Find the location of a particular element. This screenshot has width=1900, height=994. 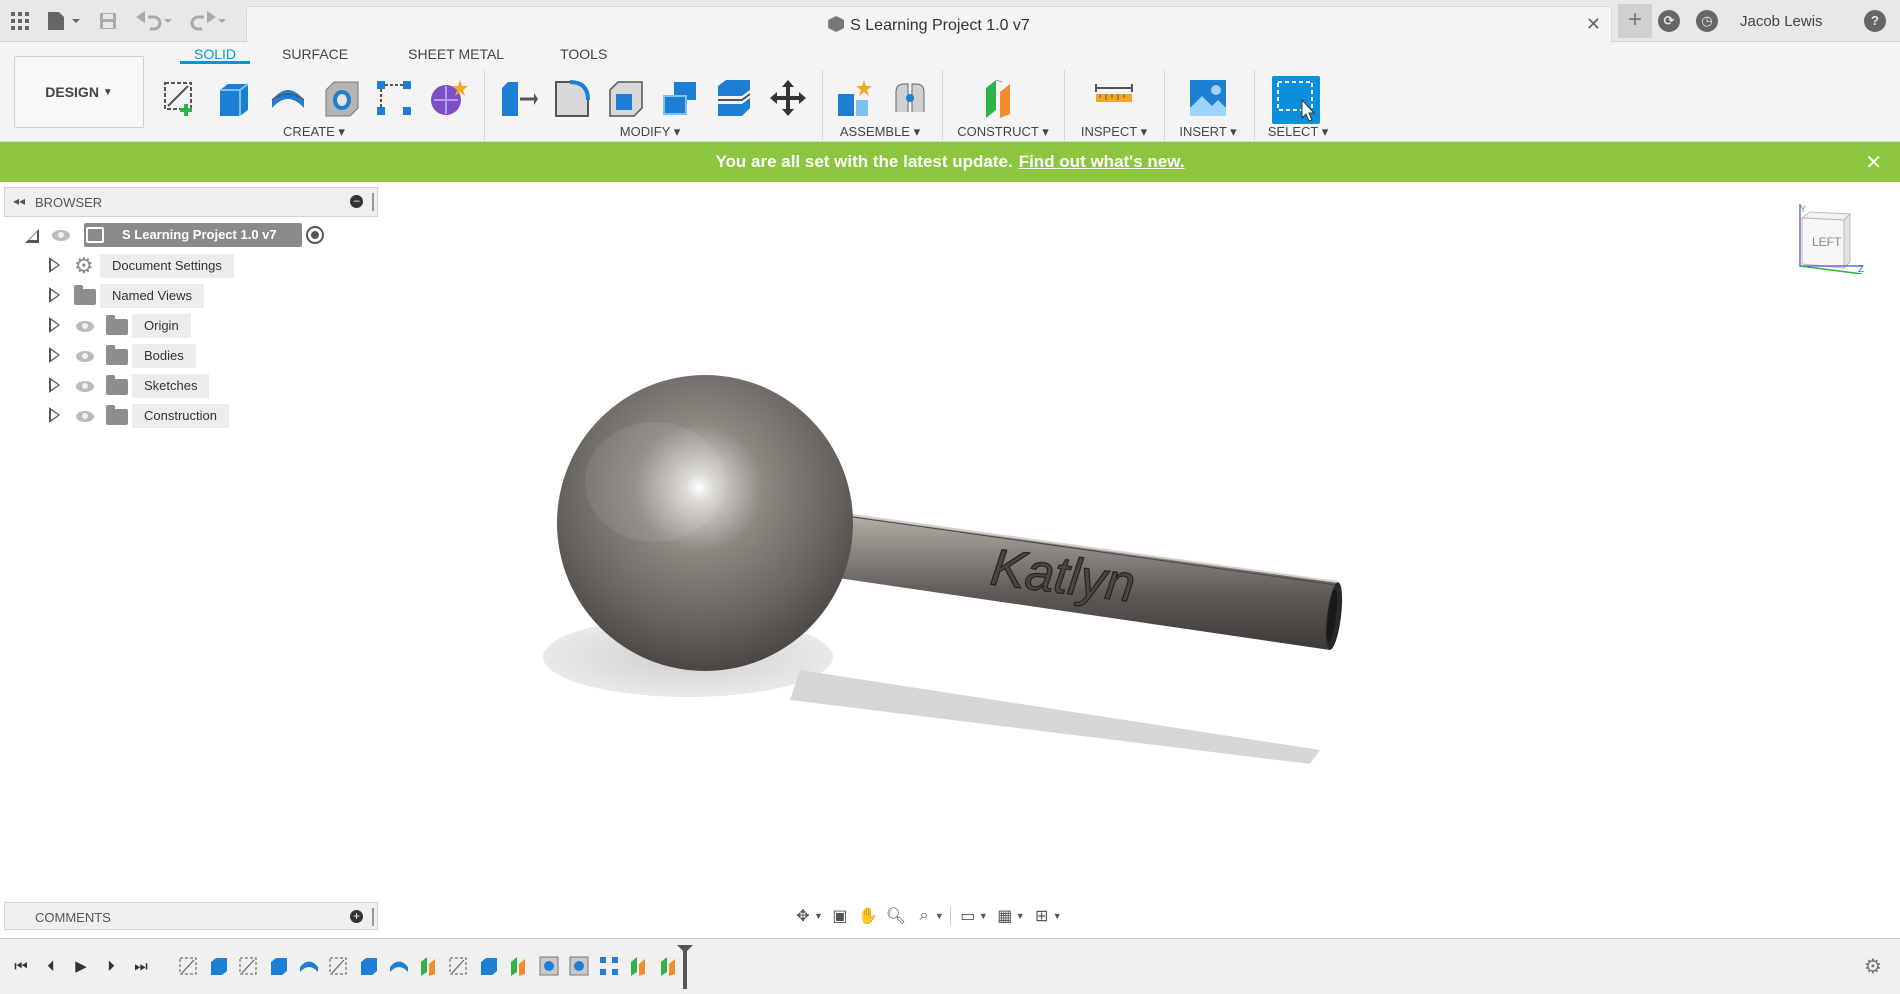

browser-item-sketches: Sketches is located at coordinates (150, 386).